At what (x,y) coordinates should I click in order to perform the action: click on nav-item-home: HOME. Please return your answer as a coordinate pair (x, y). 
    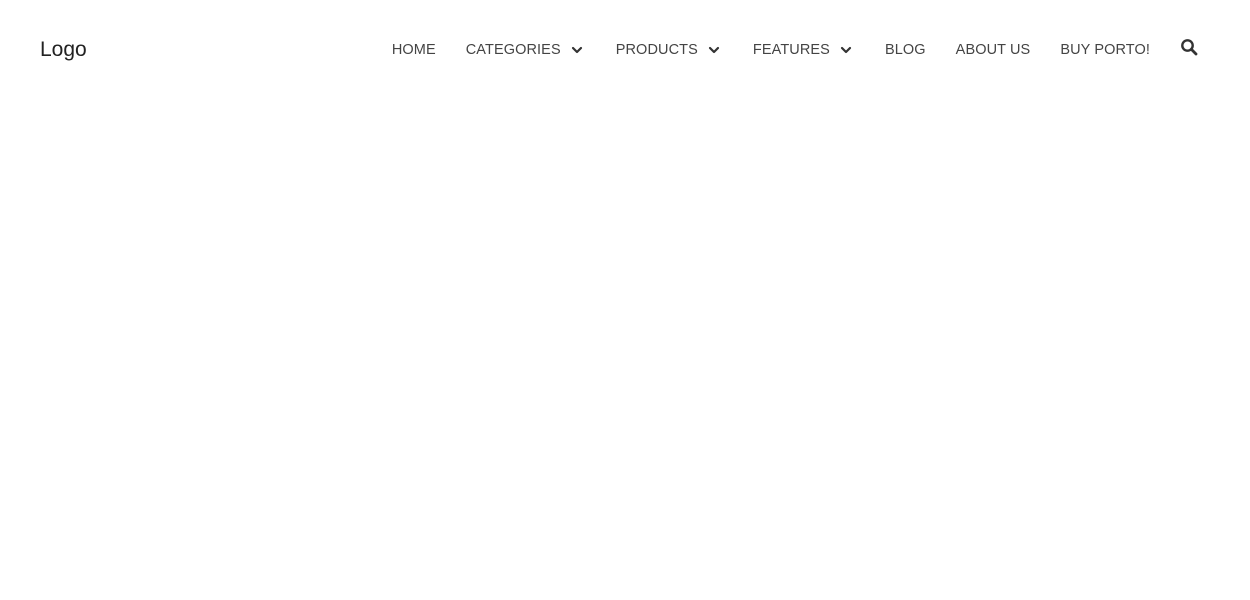
    Looking at the image, I should click on (414, 50).